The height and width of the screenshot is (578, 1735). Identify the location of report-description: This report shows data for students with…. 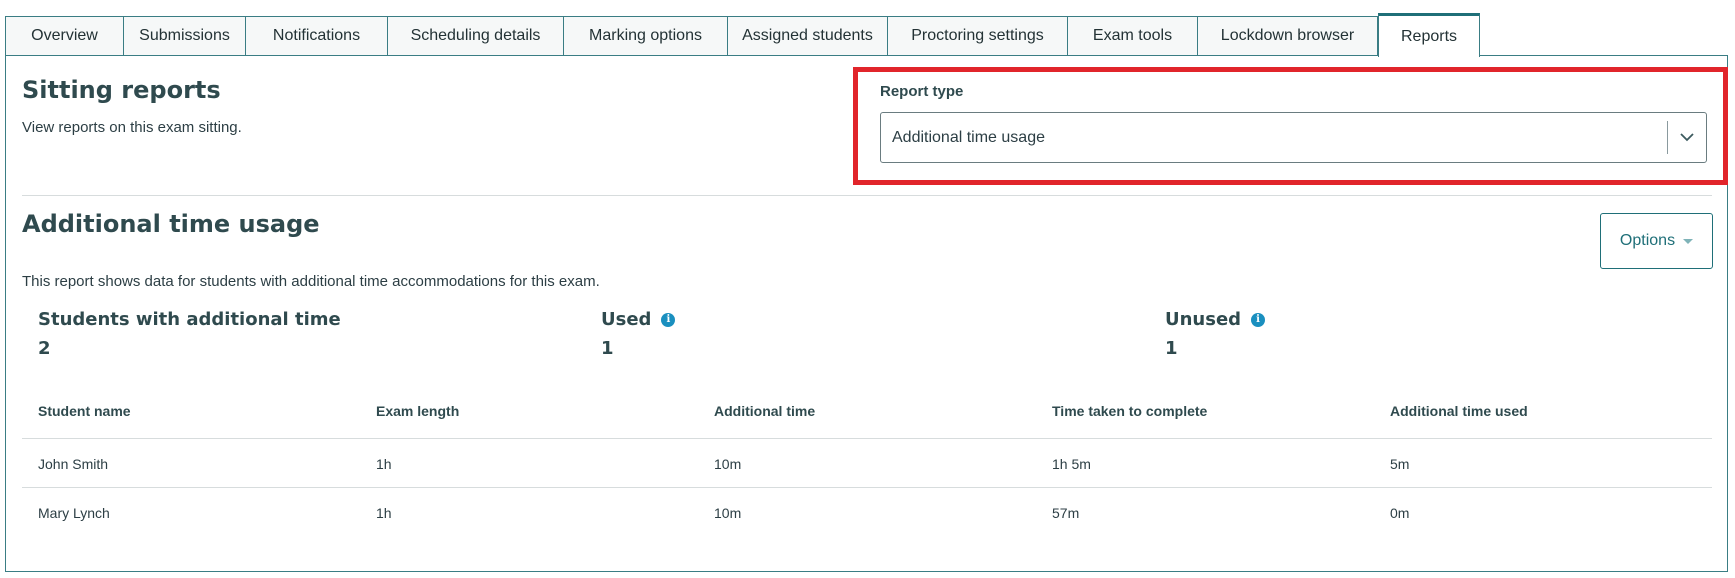
(311, 281).